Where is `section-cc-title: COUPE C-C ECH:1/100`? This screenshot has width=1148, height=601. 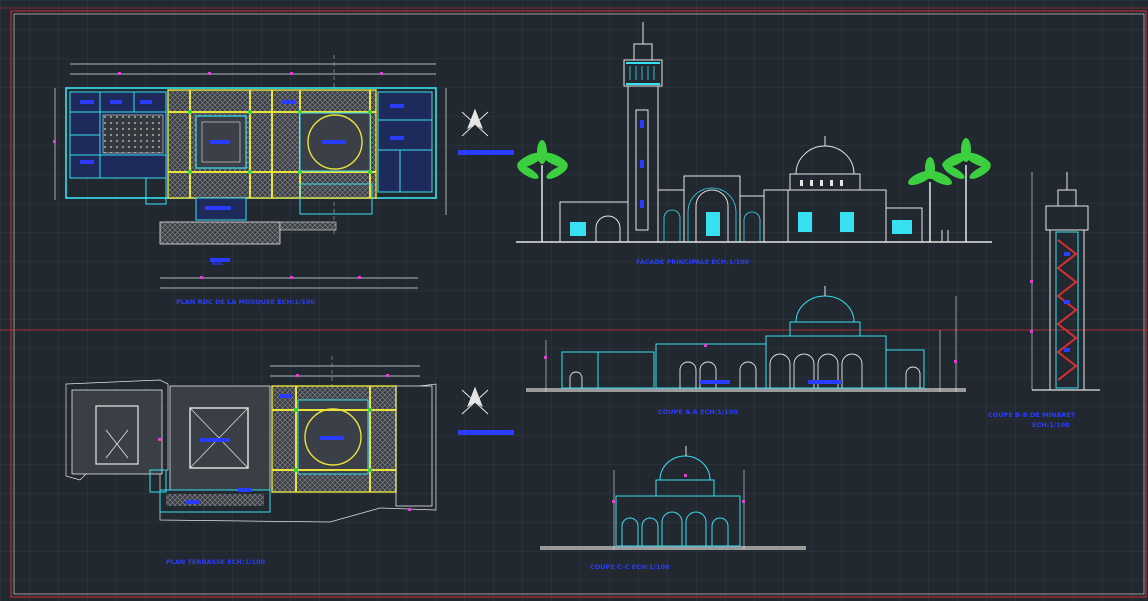
section-cc-title: COUPE C-C ECH:1/100 is located at coordinates (630, 567).